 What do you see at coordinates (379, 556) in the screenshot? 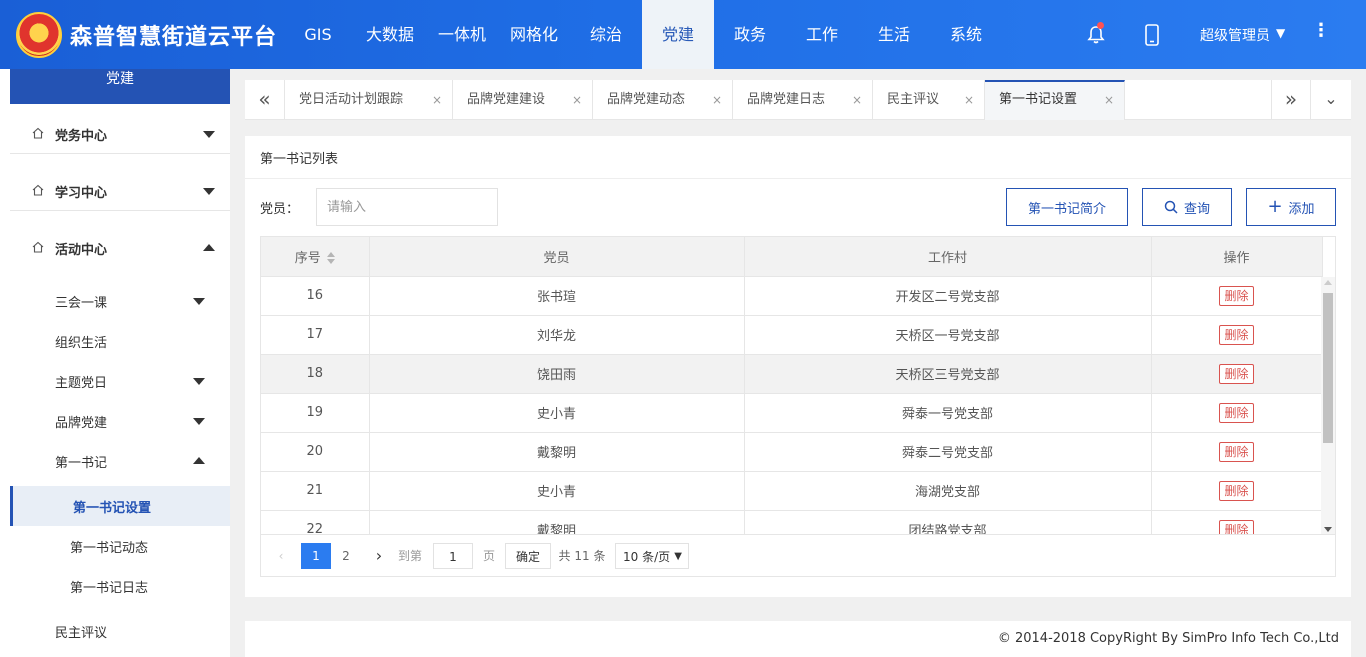
I see `next-page-icon: ›` at bounding box center [379, 556].